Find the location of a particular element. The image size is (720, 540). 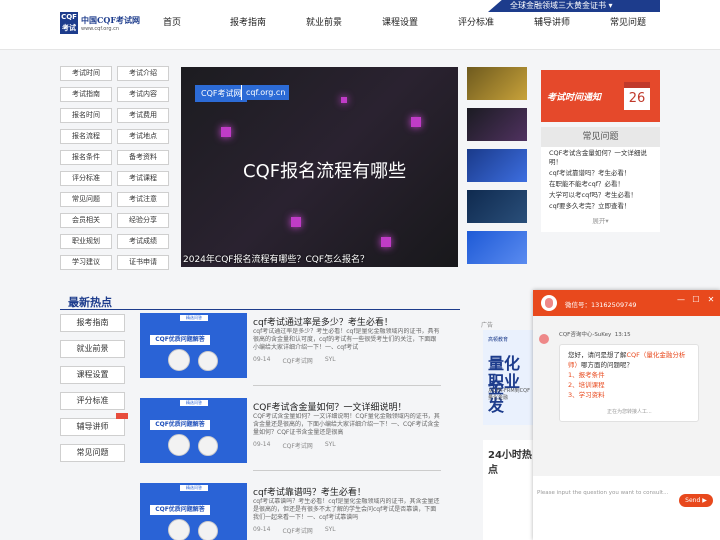

hot-category-button: 就业前景 is located at coordinates (92, 349).